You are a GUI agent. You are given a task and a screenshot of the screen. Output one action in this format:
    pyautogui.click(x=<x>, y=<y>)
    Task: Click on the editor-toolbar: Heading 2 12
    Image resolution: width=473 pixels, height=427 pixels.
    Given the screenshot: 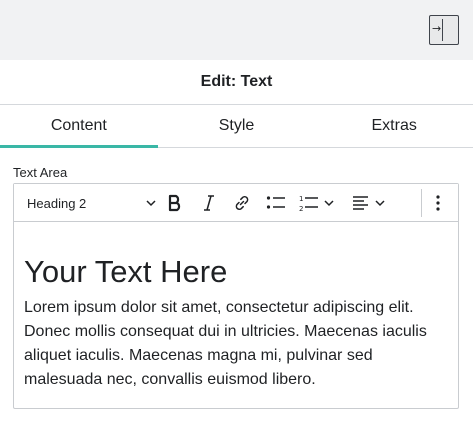 What is the action you would take?
    pyautogui.click(x=236, y=203)
    